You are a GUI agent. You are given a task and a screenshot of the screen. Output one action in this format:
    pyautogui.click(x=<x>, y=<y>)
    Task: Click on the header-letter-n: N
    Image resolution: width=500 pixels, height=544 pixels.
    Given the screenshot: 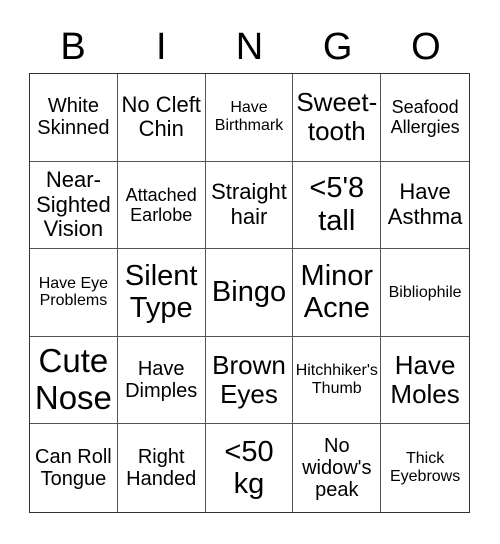 What is the action you would take?
    pyautogui.click(x=249, y=47)
    